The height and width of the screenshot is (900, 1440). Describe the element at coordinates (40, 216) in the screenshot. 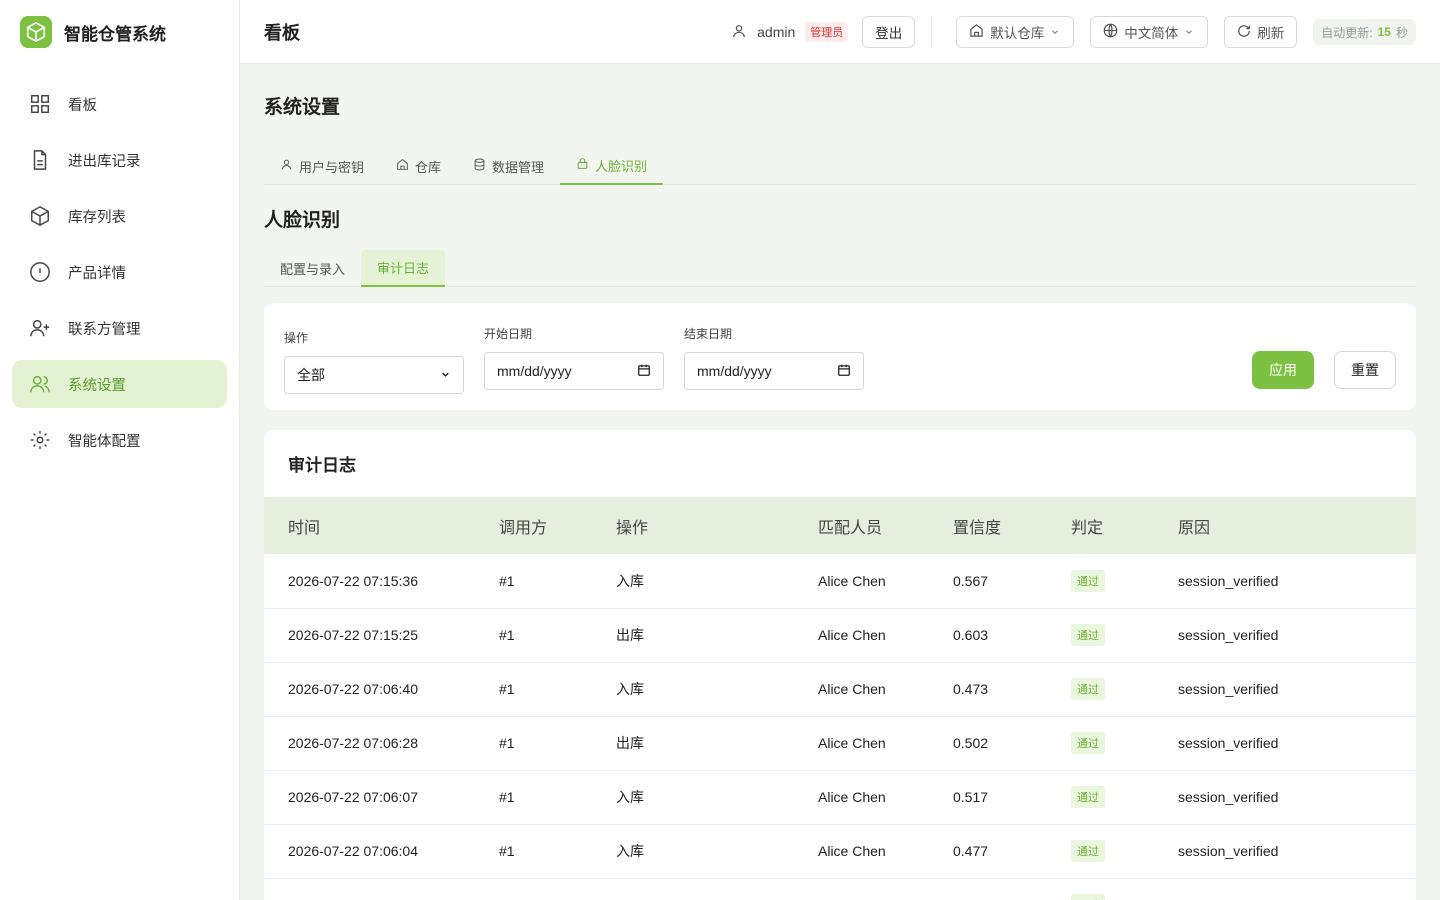

I see `box-icon` at that location.